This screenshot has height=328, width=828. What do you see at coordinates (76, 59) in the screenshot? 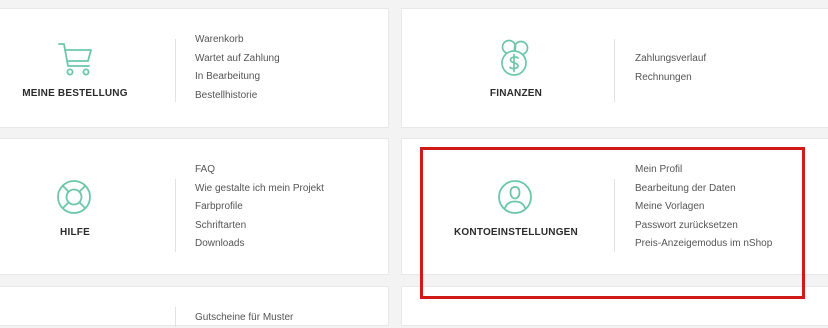
I see `shopping-cart-icon` at bounding box center [76, 59].